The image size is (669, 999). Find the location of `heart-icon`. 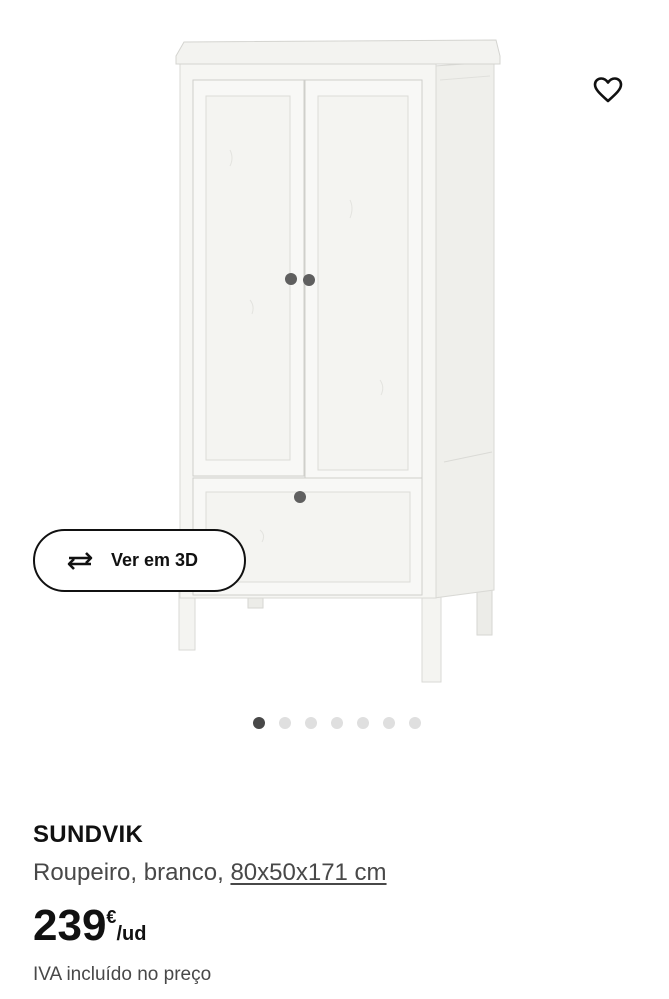

heart-icon is located at coordinates (608, 90).